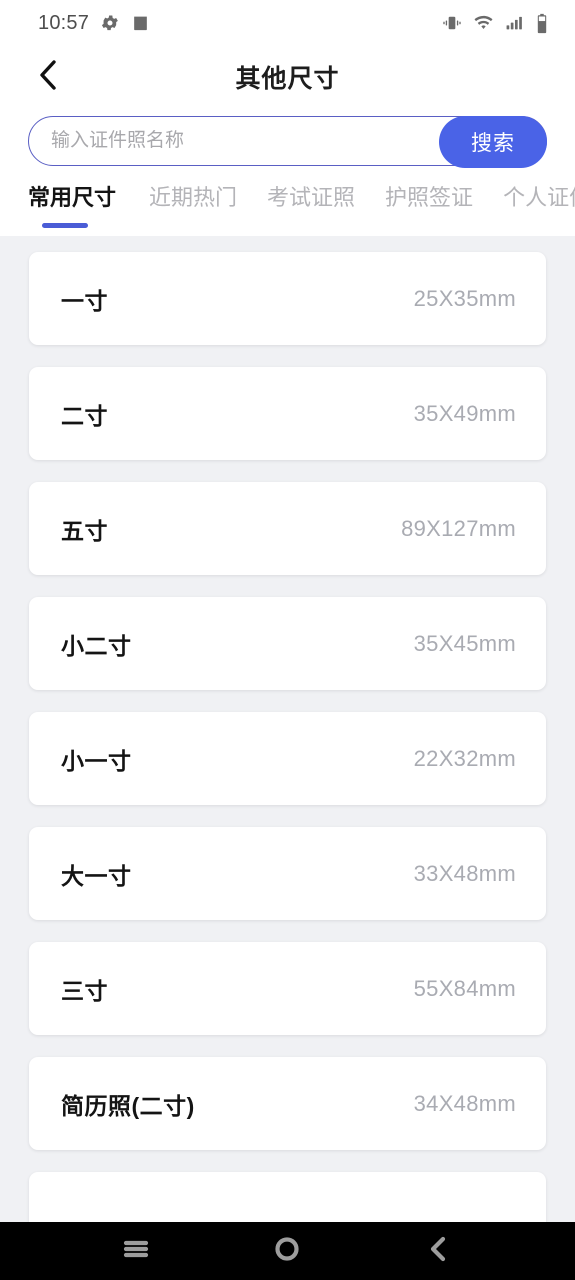 The height and width of the screenshot is (1280, 575). Describe the element at coordinates (464, 298) in the screenshot. I see `size-value: 25X35mm` at that location.